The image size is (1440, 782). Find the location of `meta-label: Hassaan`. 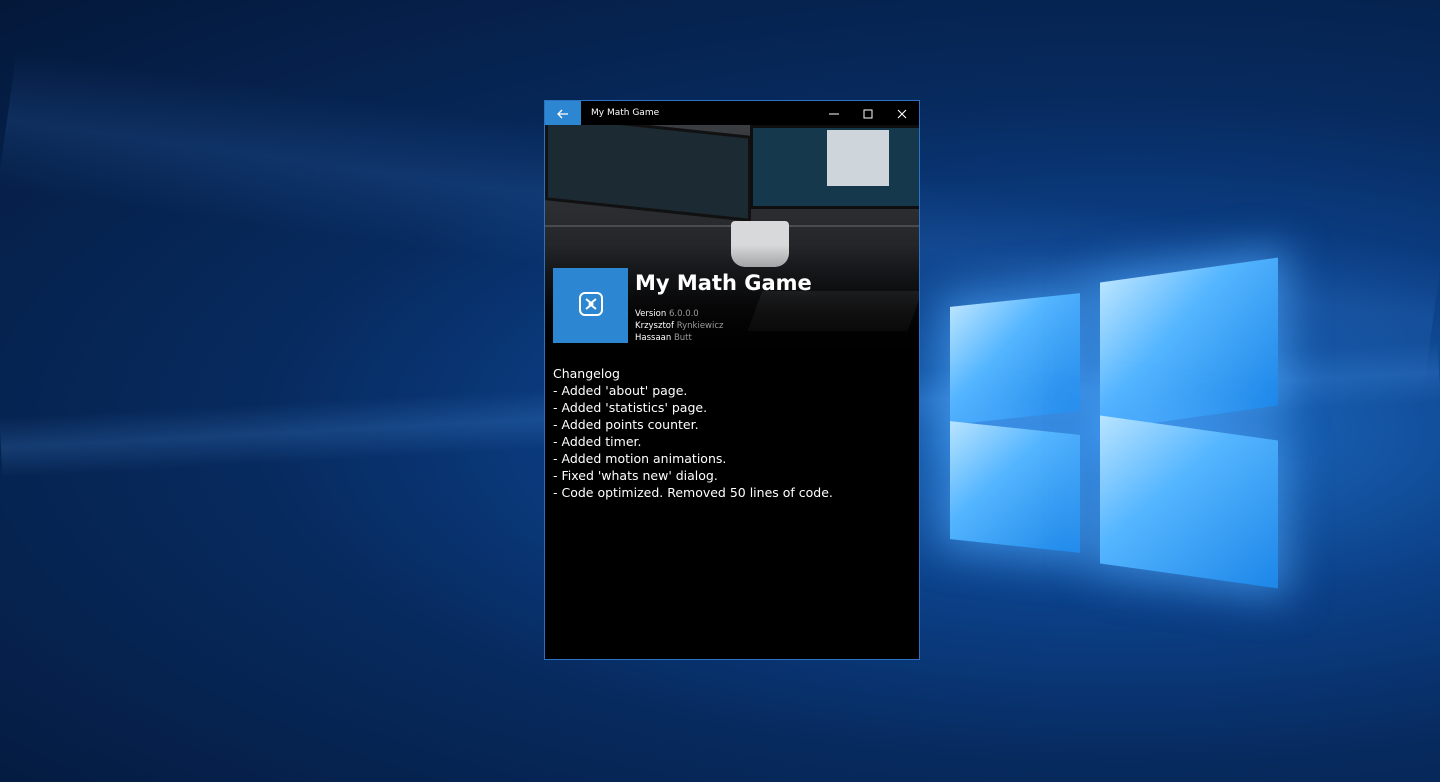

meta-label: Hassaan is located at coordinates (653, 338).